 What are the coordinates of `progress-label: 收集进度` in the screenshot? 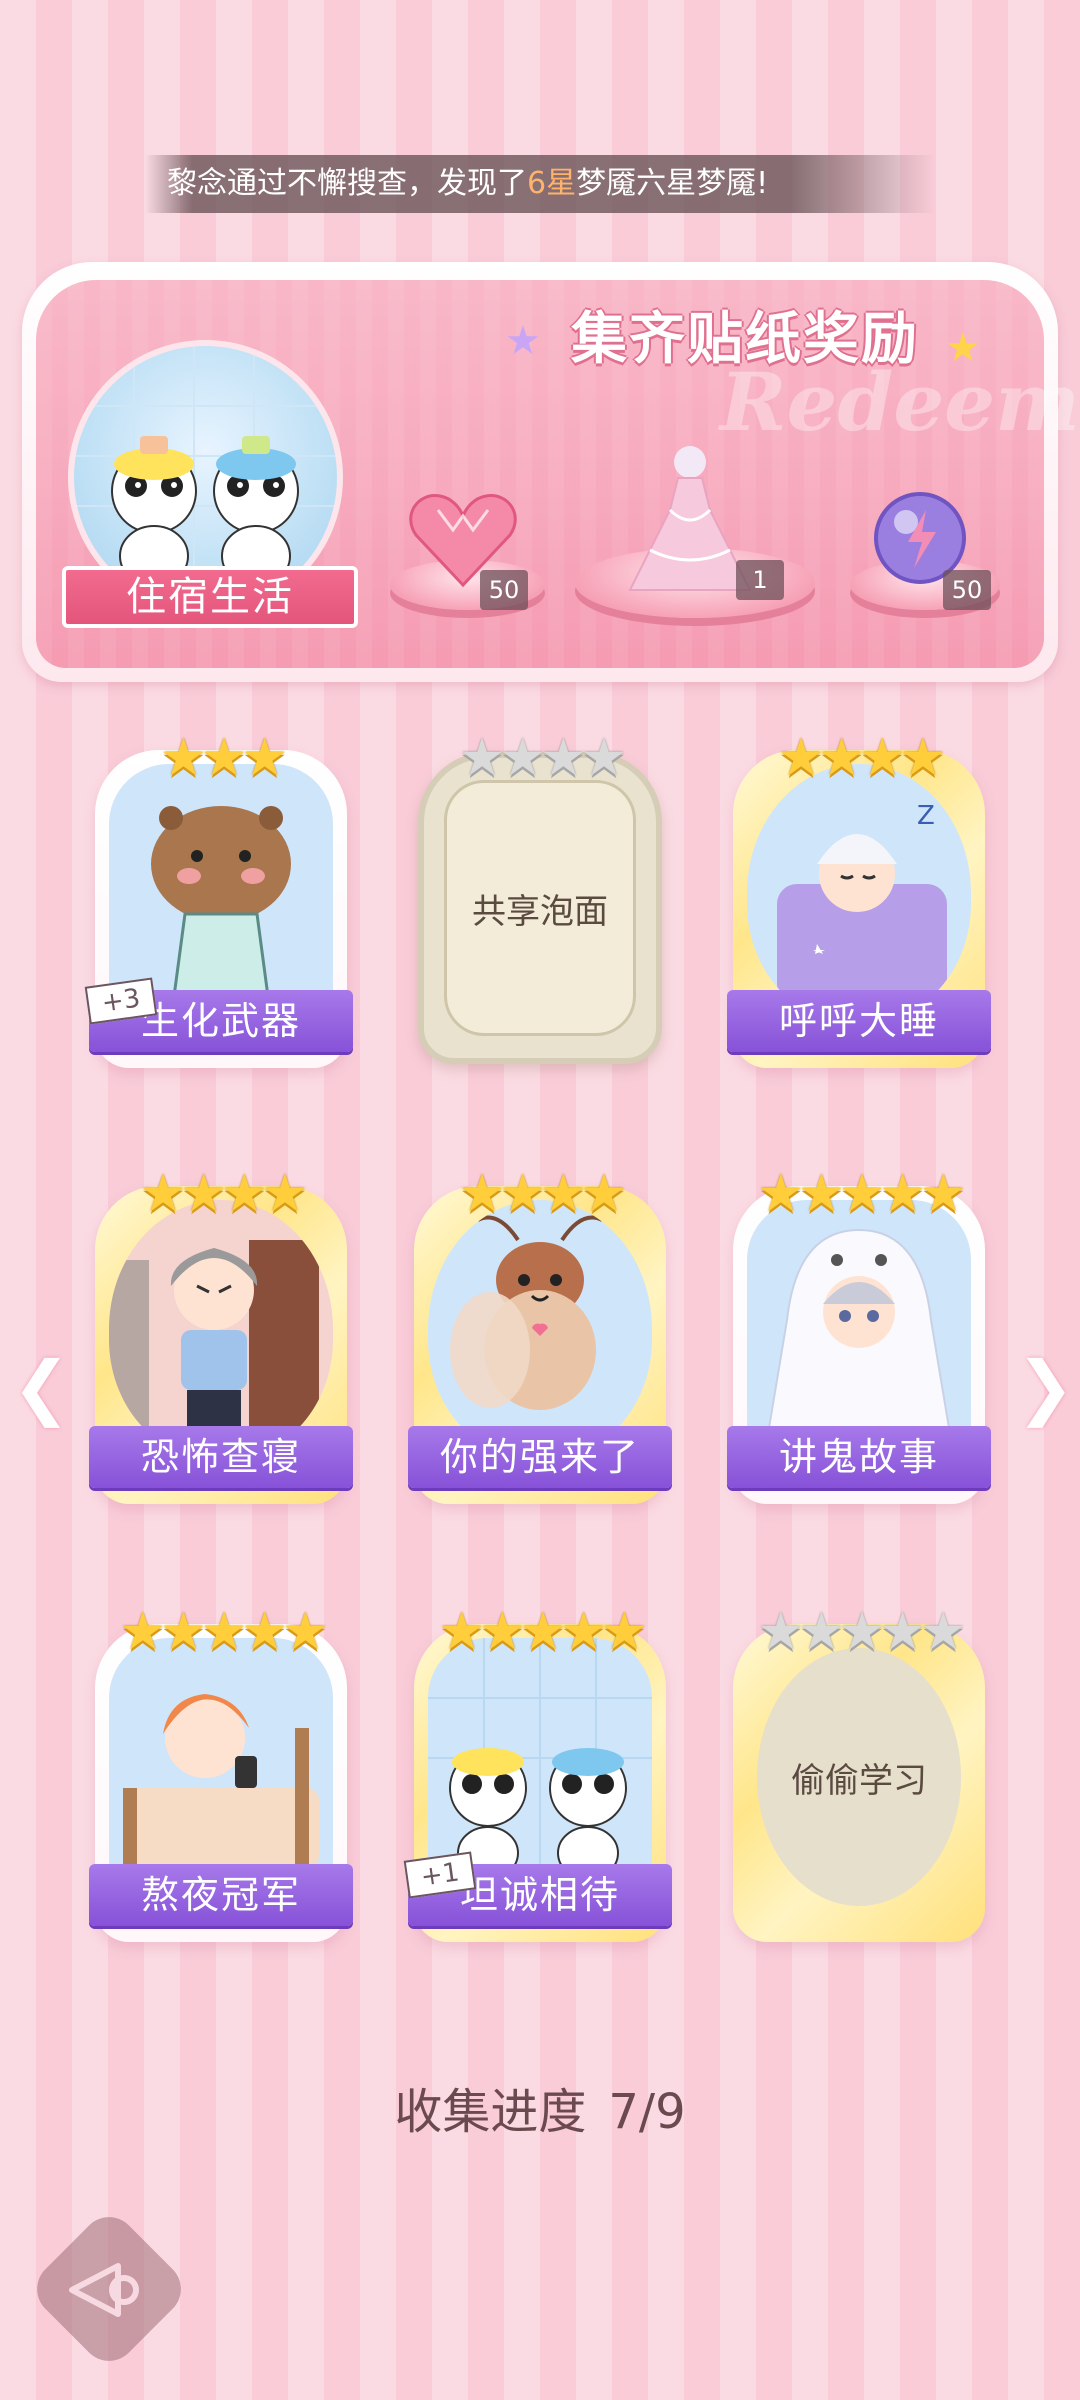 It's located at (490, 2112).